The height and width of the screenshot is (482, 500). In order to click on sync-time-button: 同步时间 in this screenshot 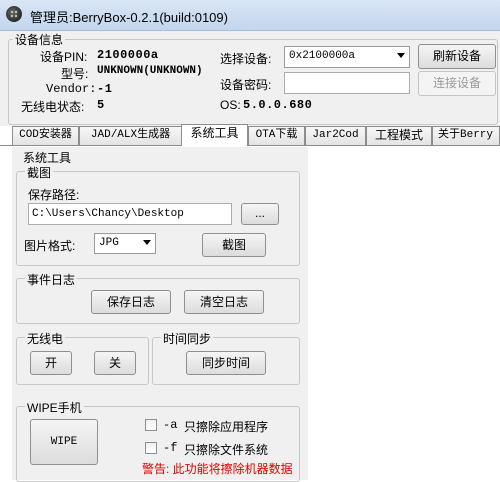, I will do `click(226, 363)`.